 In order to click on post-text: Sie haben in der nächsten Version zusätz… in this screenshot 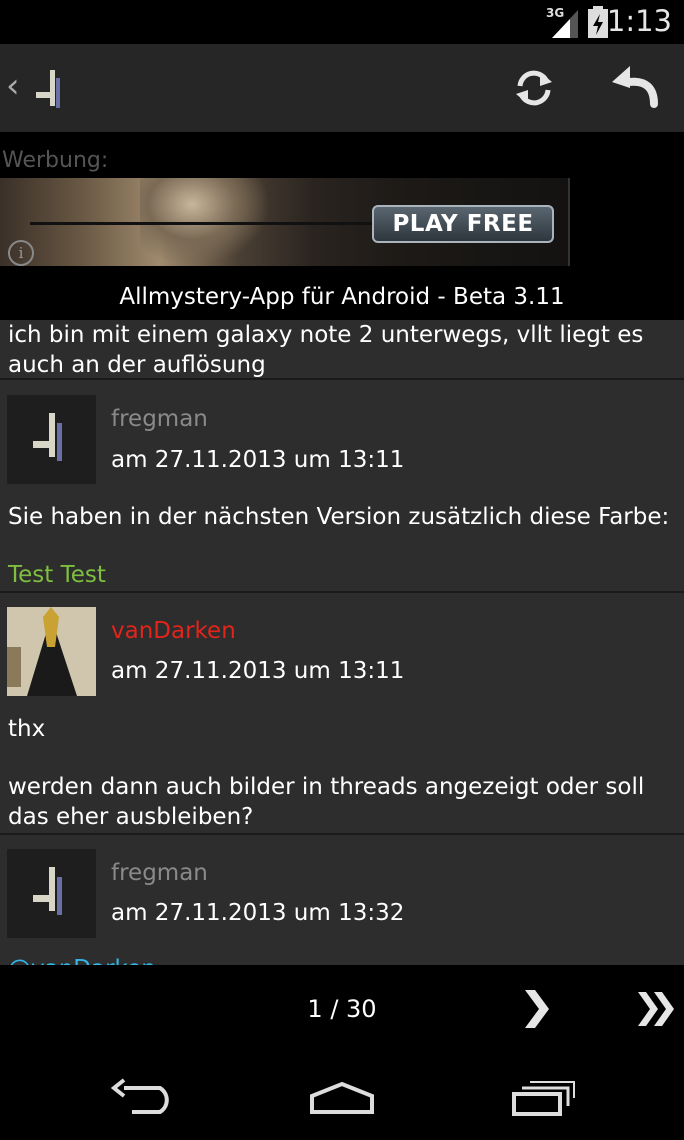, I will do `click(339, 517)`.